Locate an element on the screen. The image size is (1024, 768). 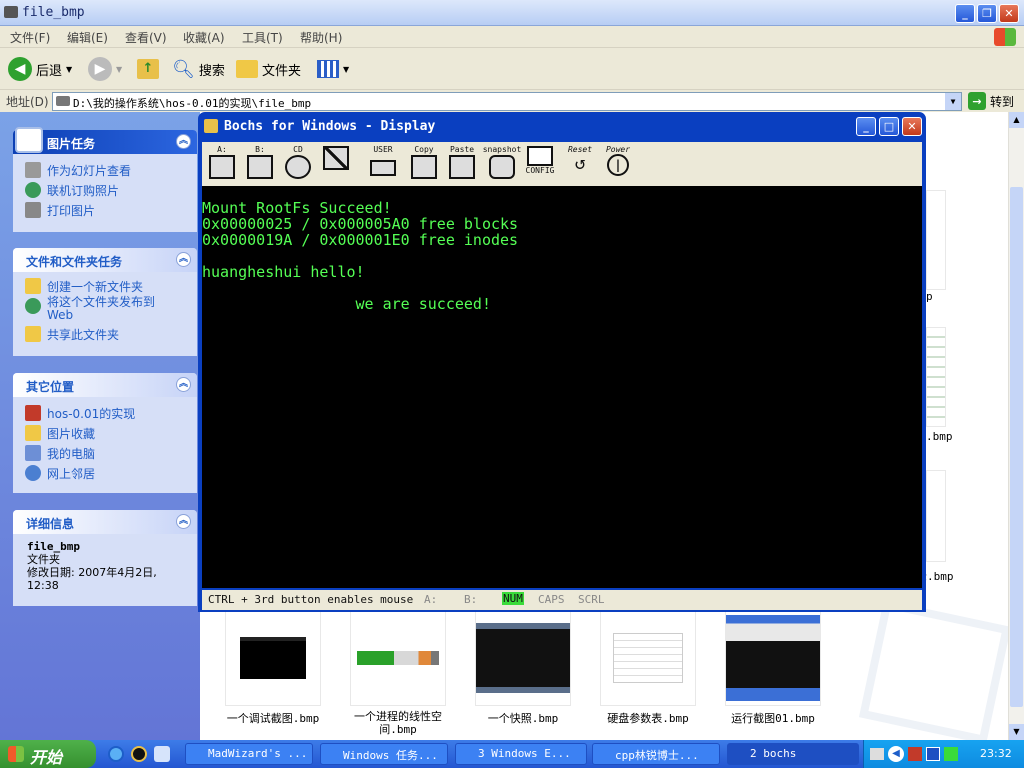
other-places-header: 其它位置 ︽ is located at coordinates (105, 385).